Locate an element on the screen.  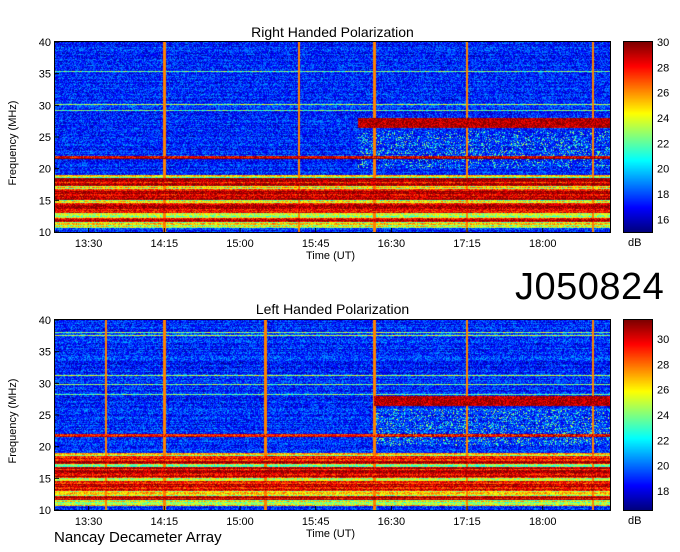
y-tick-label-1-4: 30 is located at coordinates (45, 384).